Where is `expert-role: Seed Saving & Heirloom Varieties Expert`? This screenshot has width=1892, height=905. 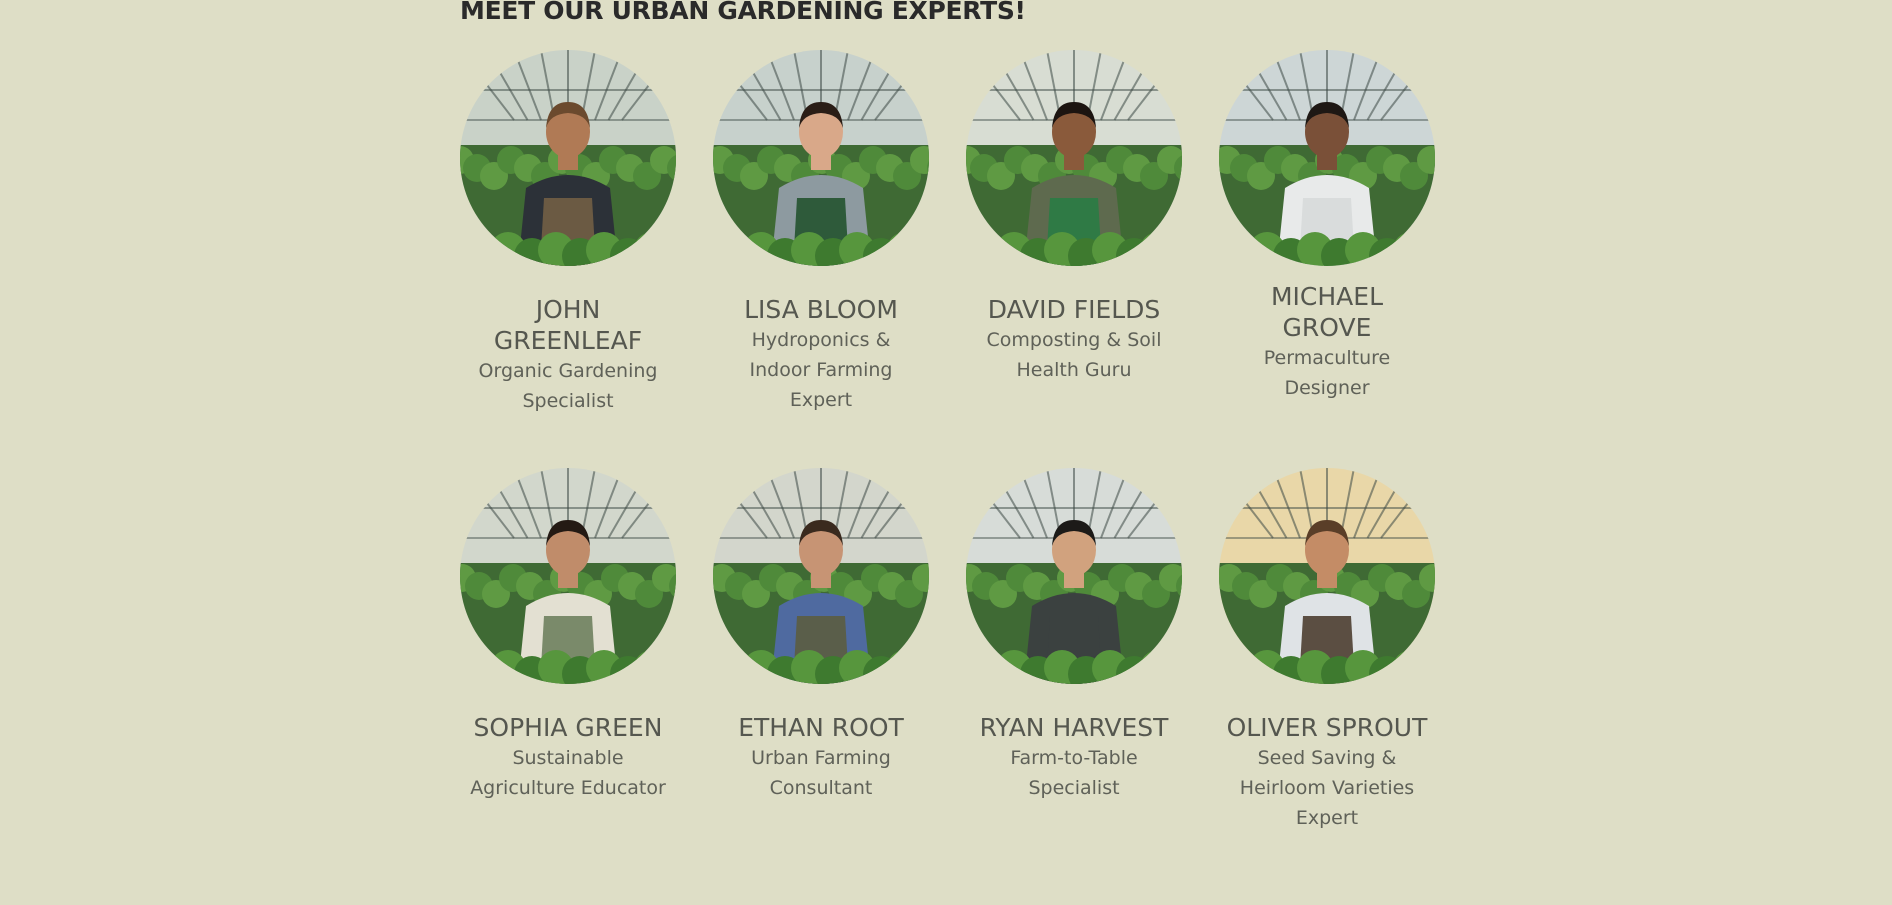
expert-role: Seed Saving & Heirloom Varieties Expert is located at coordinates (1327, 788).